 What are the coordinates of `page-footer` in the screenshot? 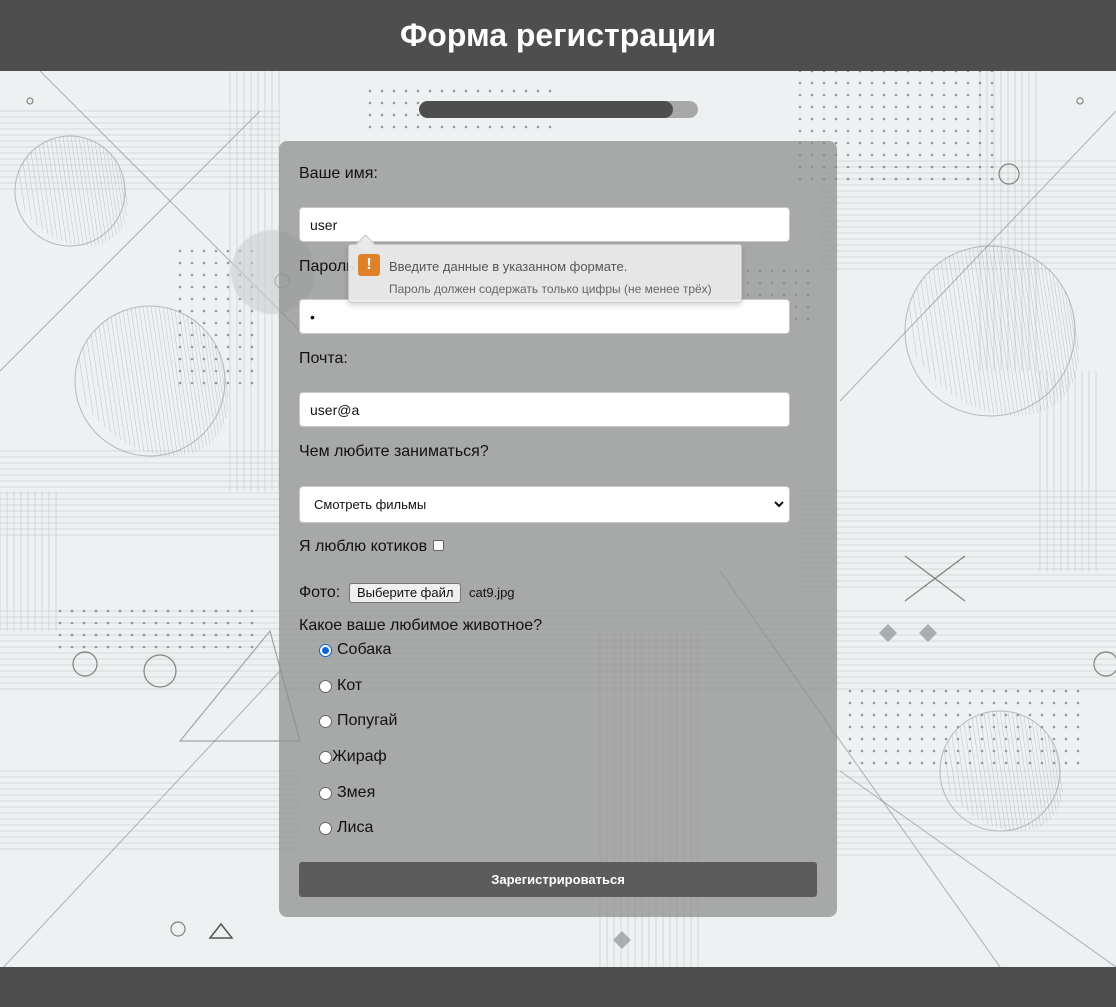 It's located at (558, 987).